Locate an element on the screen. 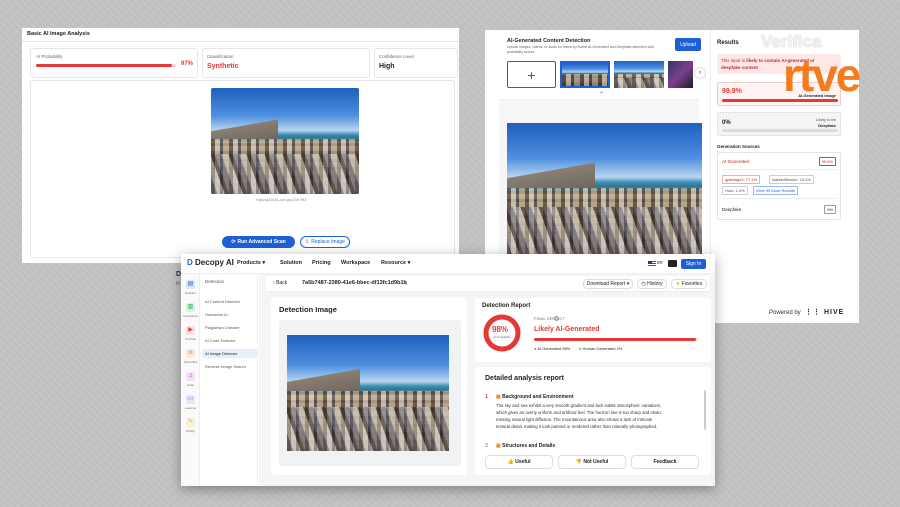 This screenshot has height=507, width=900. pen-icon: ✎ is located at coordinates (190, 422).